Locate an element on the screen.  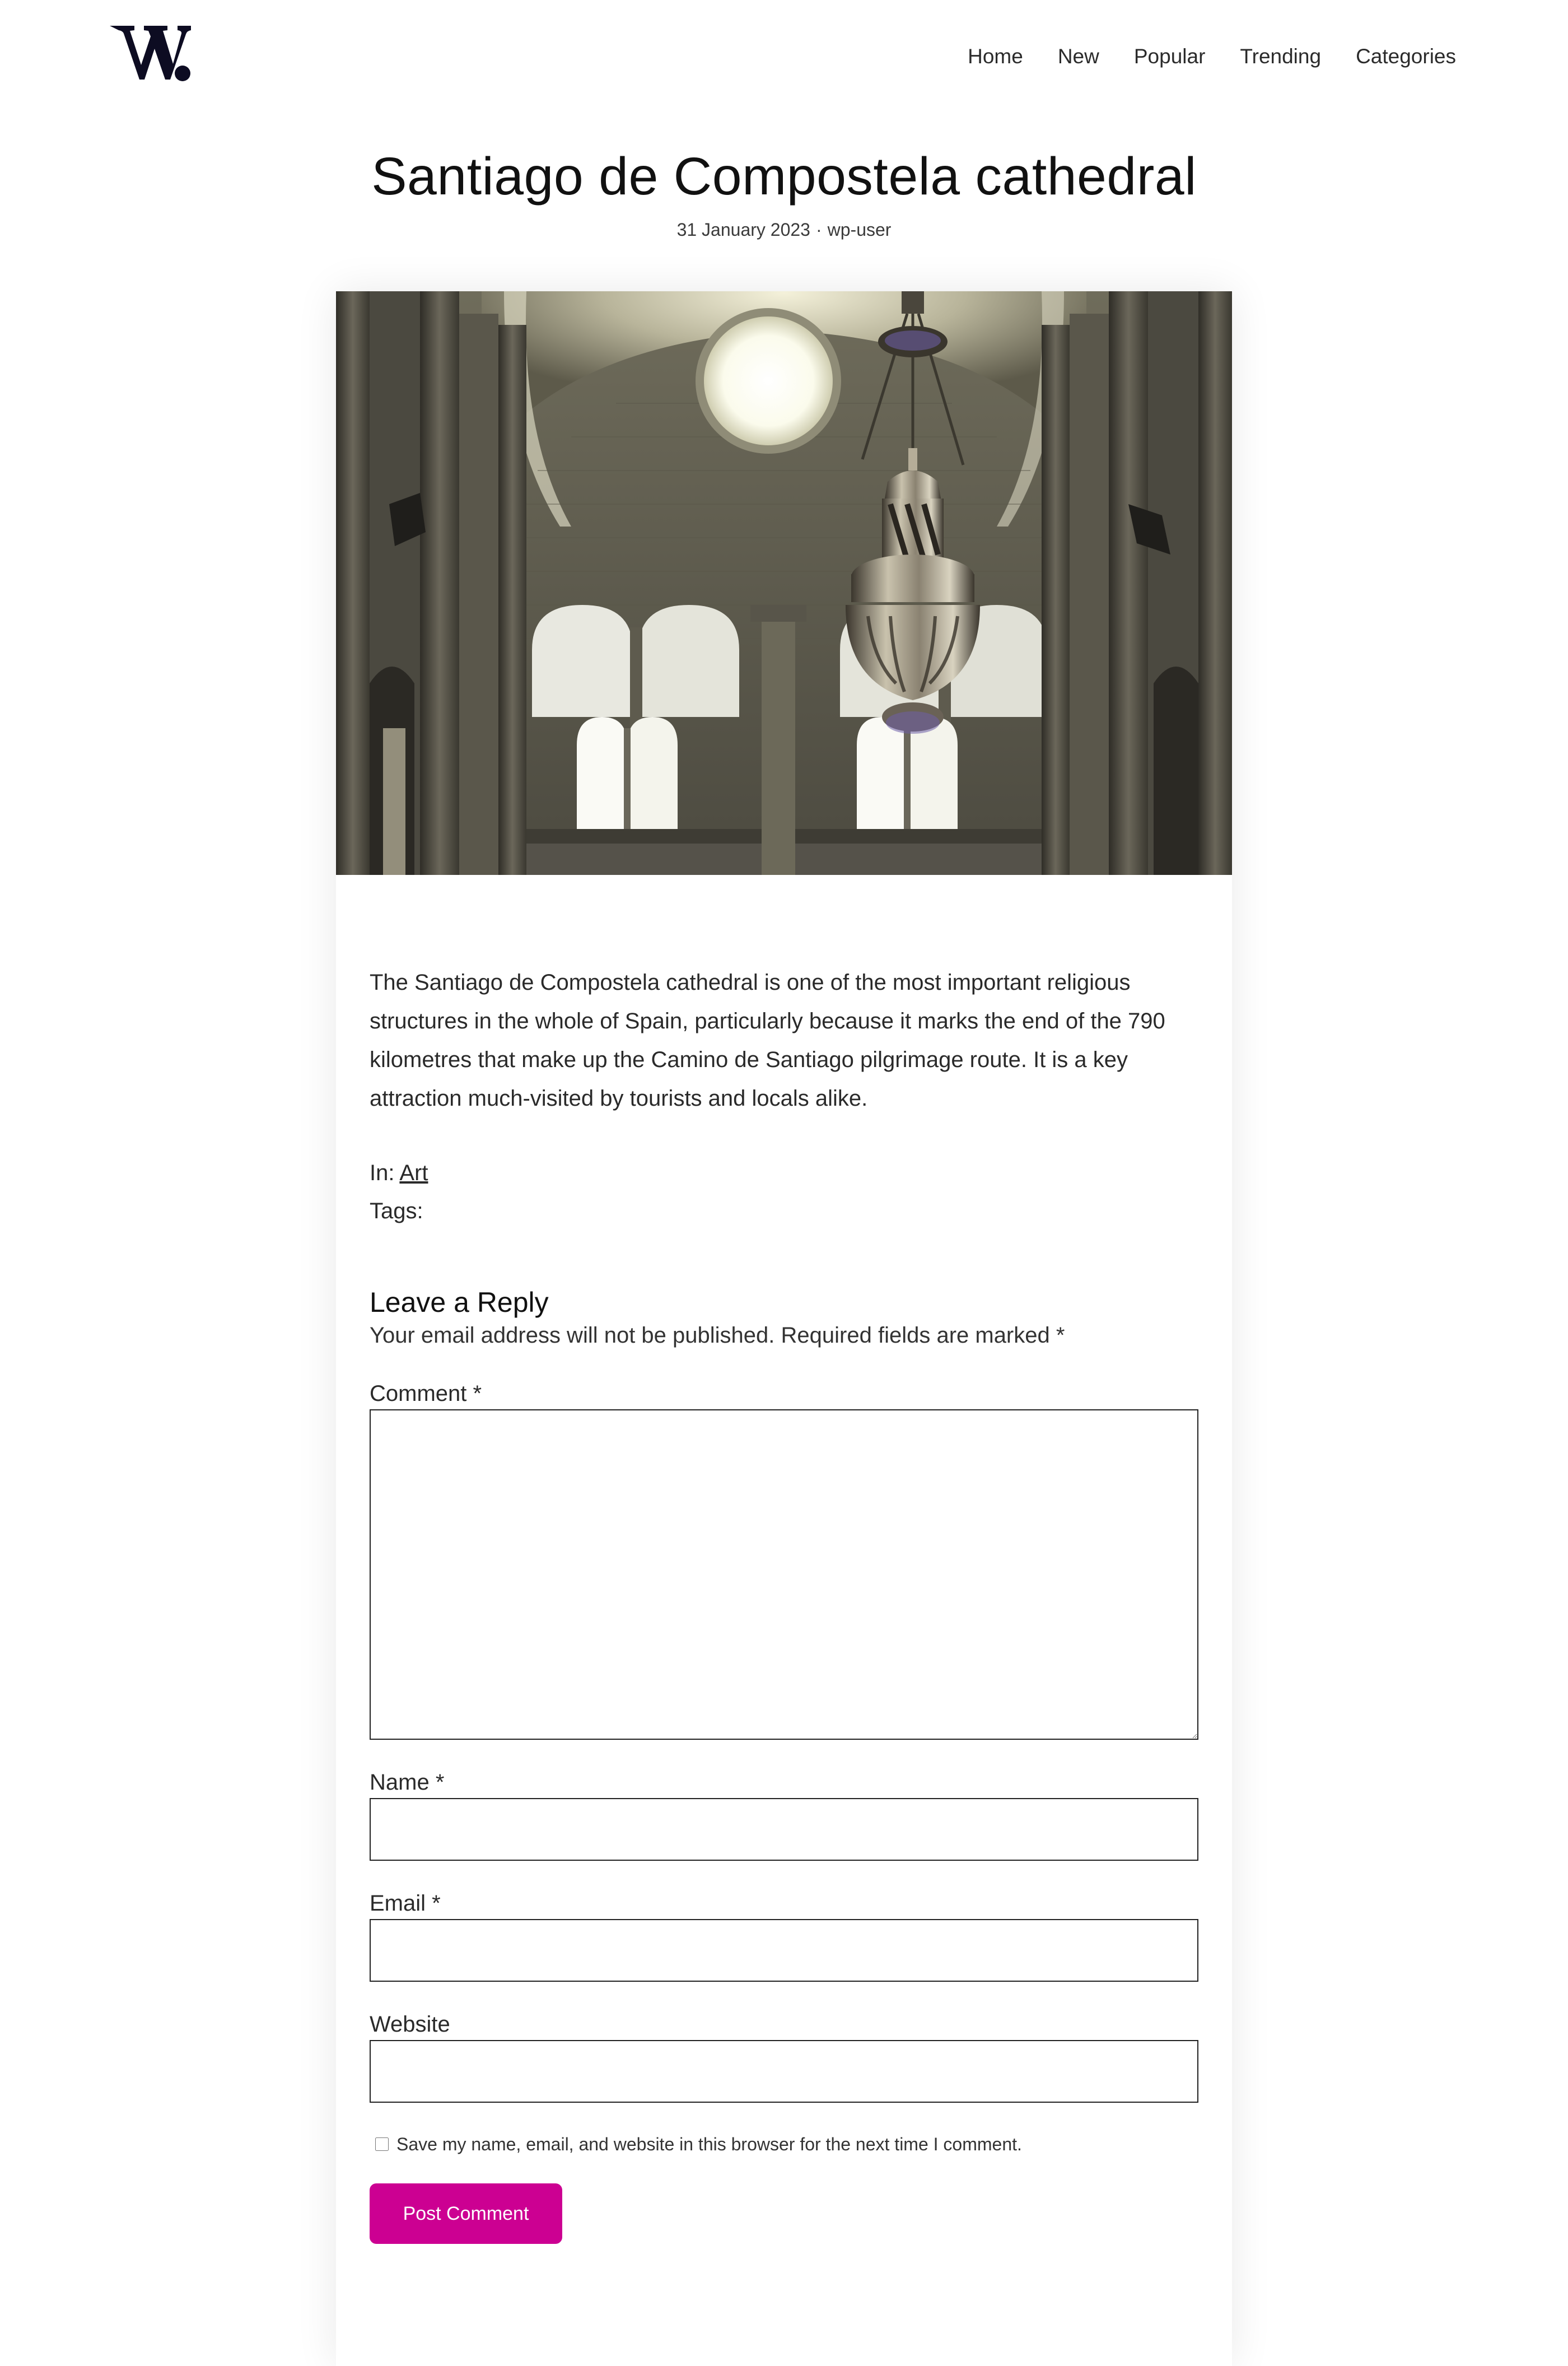
consent-checkbox is located at coordinates (382, 2144).